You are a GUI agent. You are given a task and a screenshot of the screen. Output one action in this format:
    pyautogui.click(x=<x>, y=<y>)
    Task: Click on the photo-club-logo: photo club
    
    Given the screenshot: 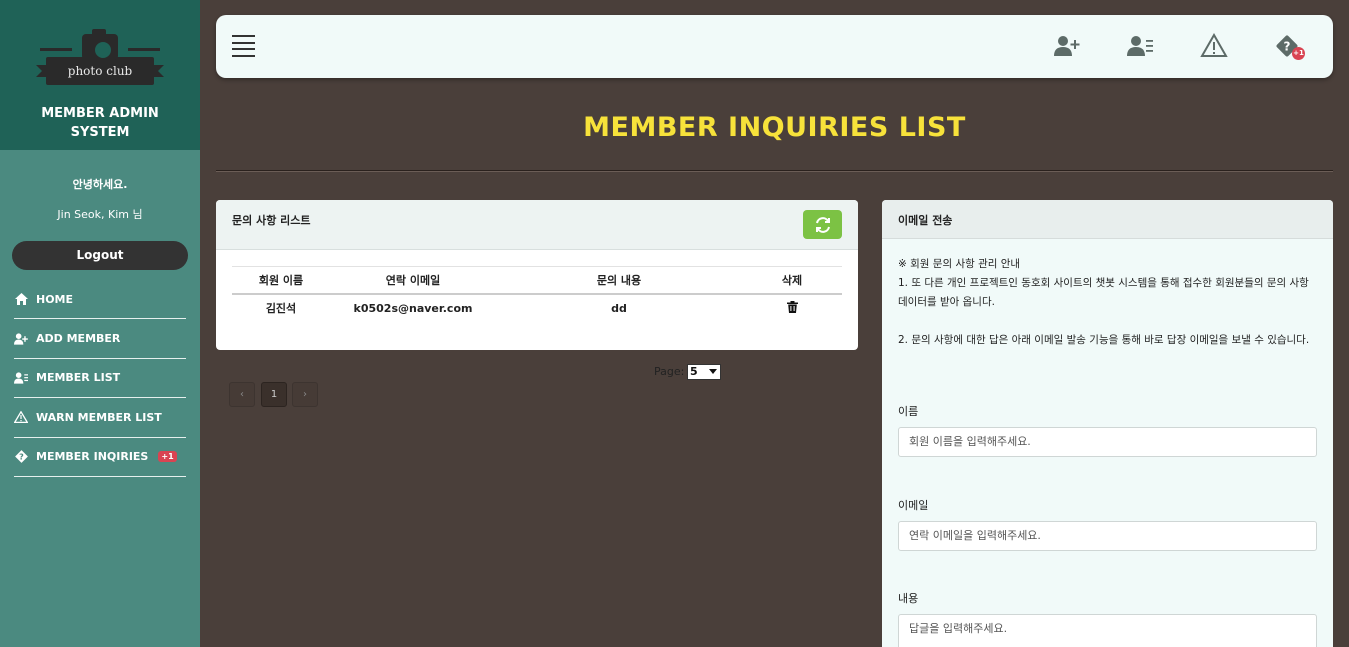 What is the action you would take?
    pyautogui.click(x=100, y=59)
    